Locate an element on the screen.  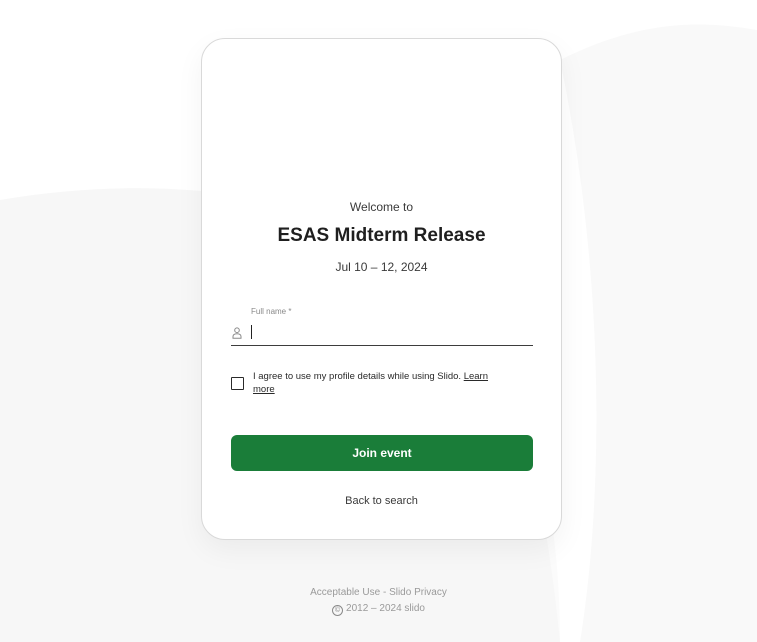
footer-links: Acceptable Use - Slido Privacy is located at coordinates (378, 592).